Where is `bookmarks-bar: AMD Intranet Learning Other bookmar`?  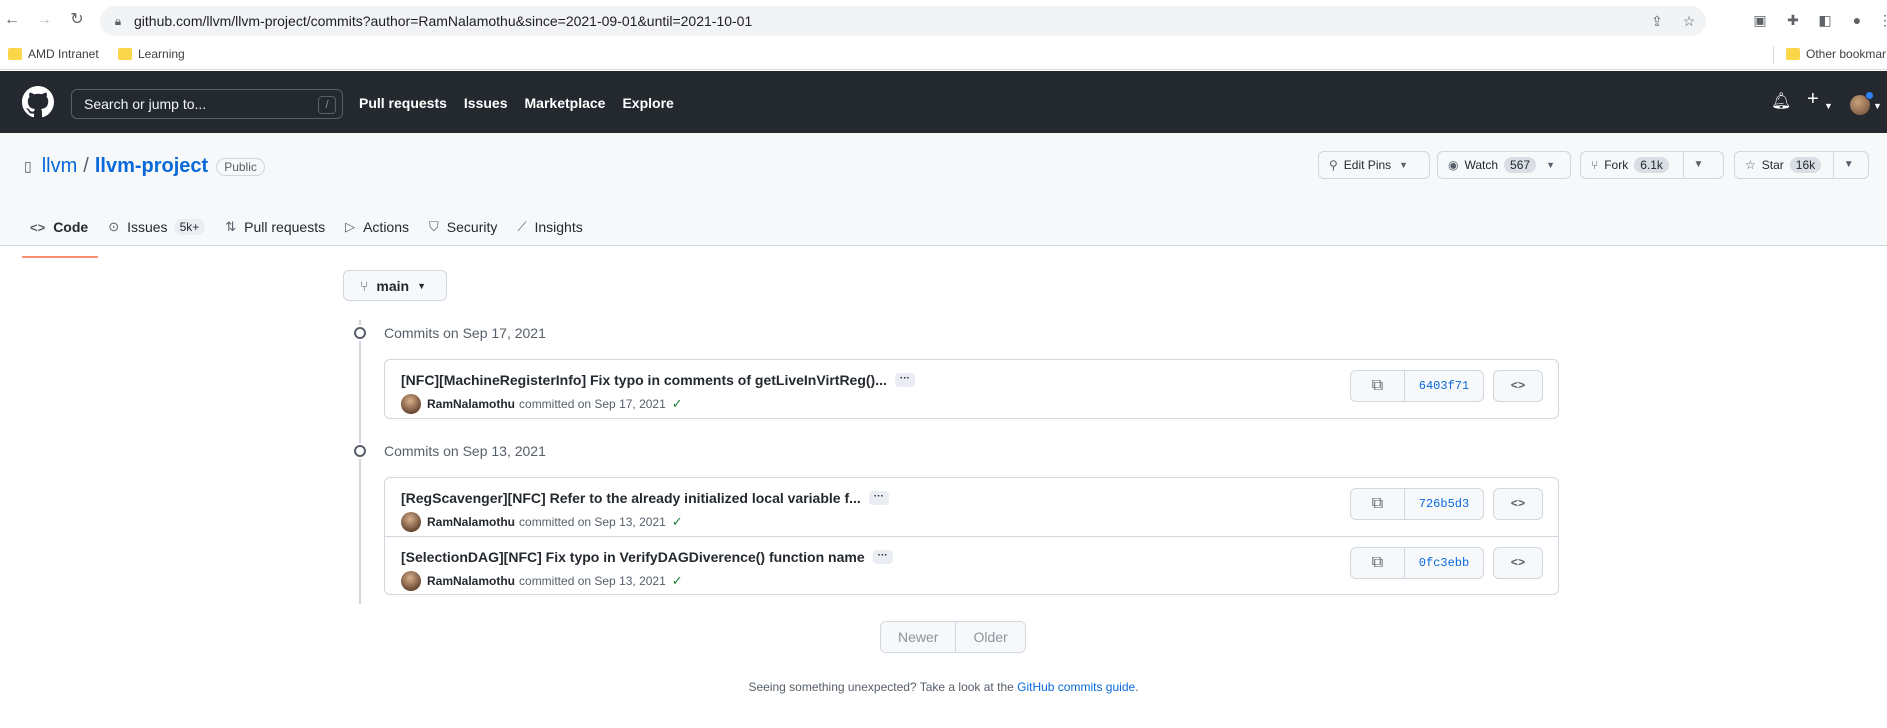
bookmarks-bar: AMD Intranet Learning Other bookmar is located at coordinates (943, 55).